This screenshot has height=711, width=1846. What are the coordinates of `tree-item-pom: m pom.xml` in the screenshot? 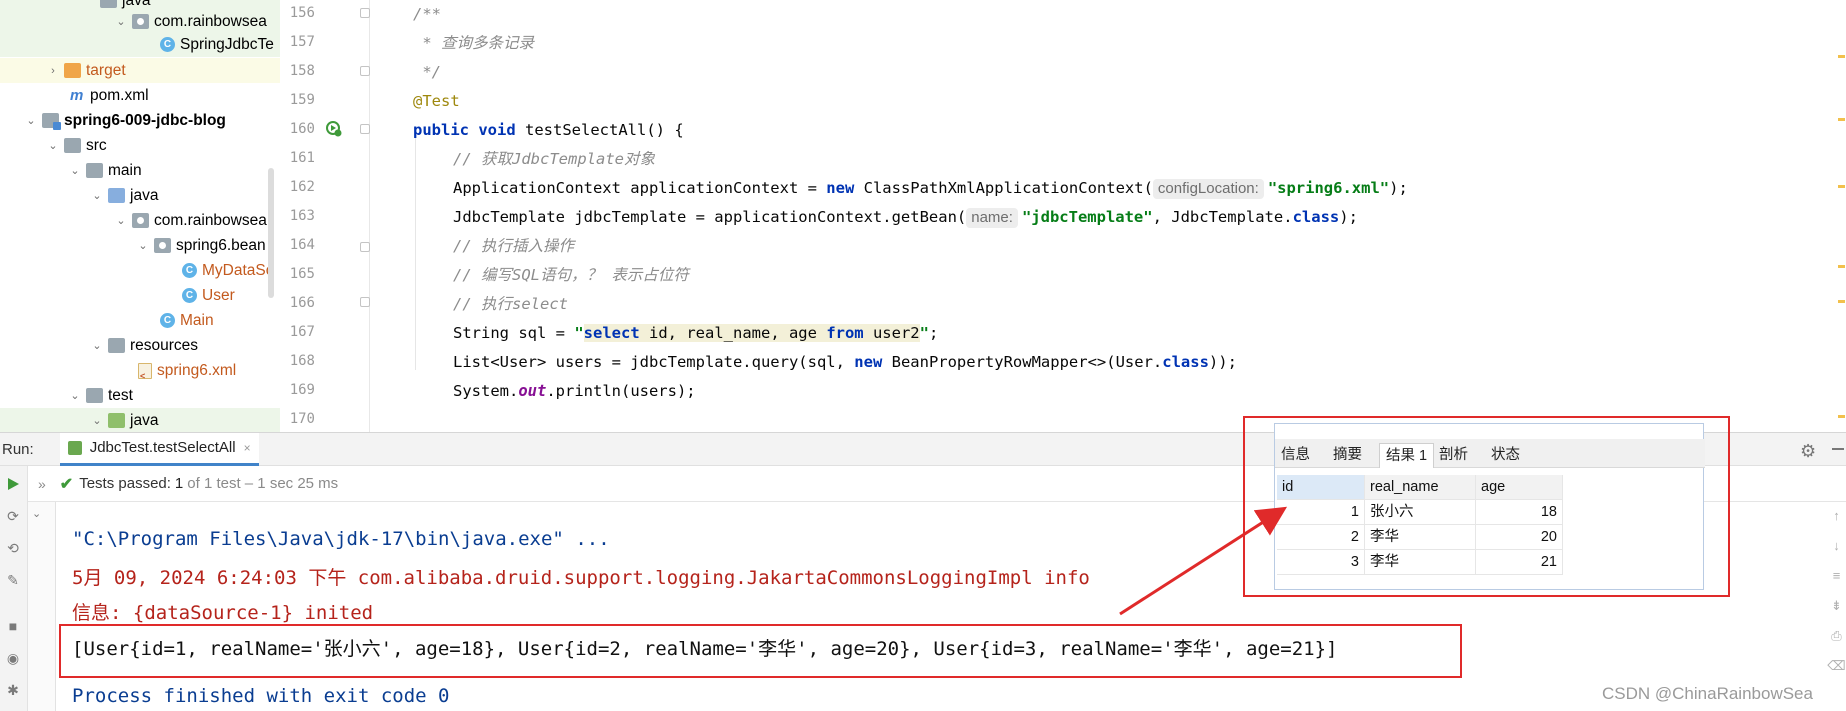 It's located at (140, 95).